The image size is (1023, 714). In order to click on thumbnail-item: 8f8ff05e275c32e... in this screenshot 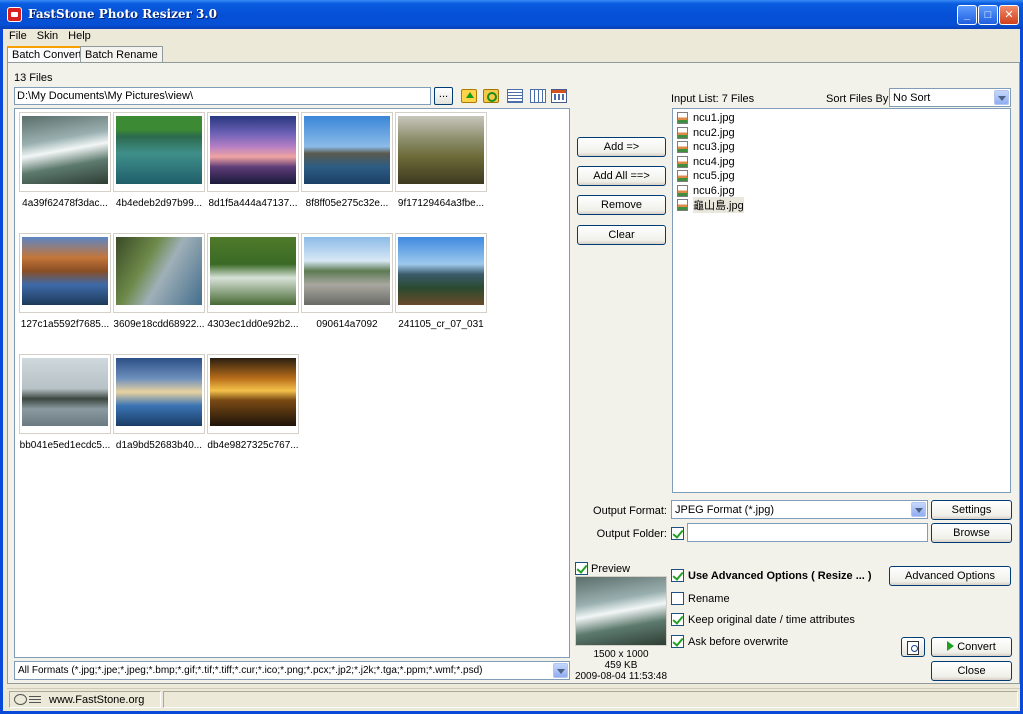, I will do `click(347, 160)`.